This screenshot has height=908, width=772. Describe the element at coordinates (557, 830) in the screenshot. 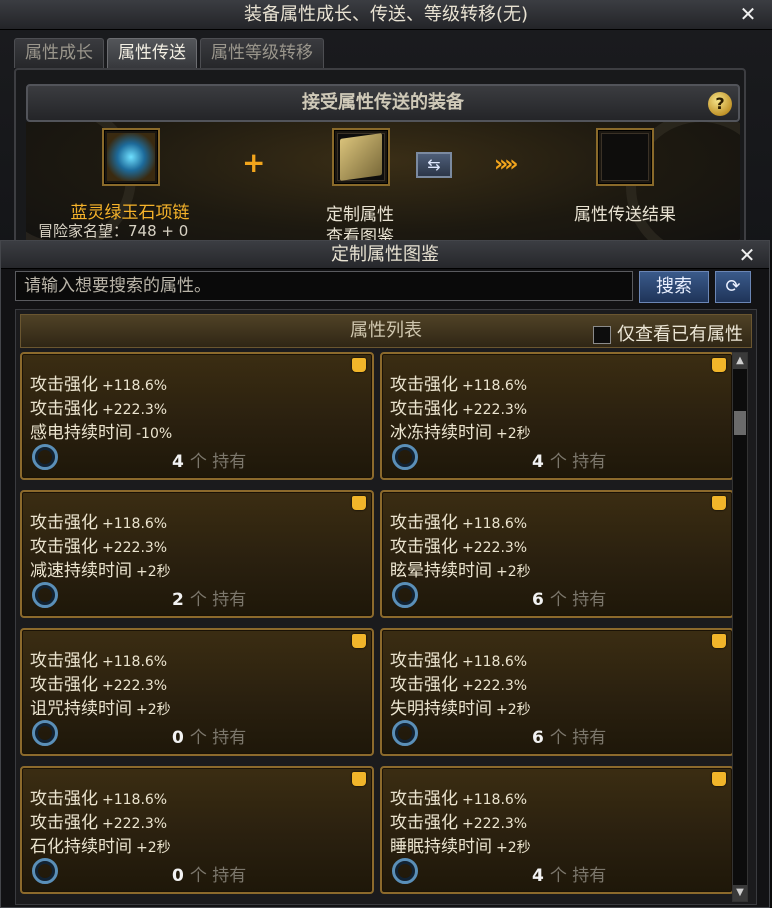

I see `attribute-card: 攻击强化 +118.6% 攻击强化 +222.3% 睡眠持续时间 +2秒 4 个 持有` at that location.